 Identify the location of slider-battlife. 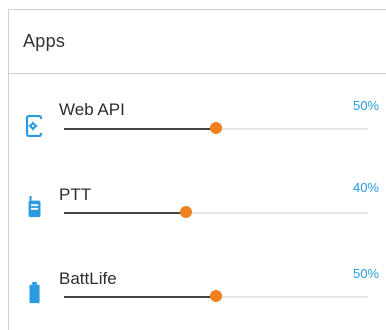
(216, 296).